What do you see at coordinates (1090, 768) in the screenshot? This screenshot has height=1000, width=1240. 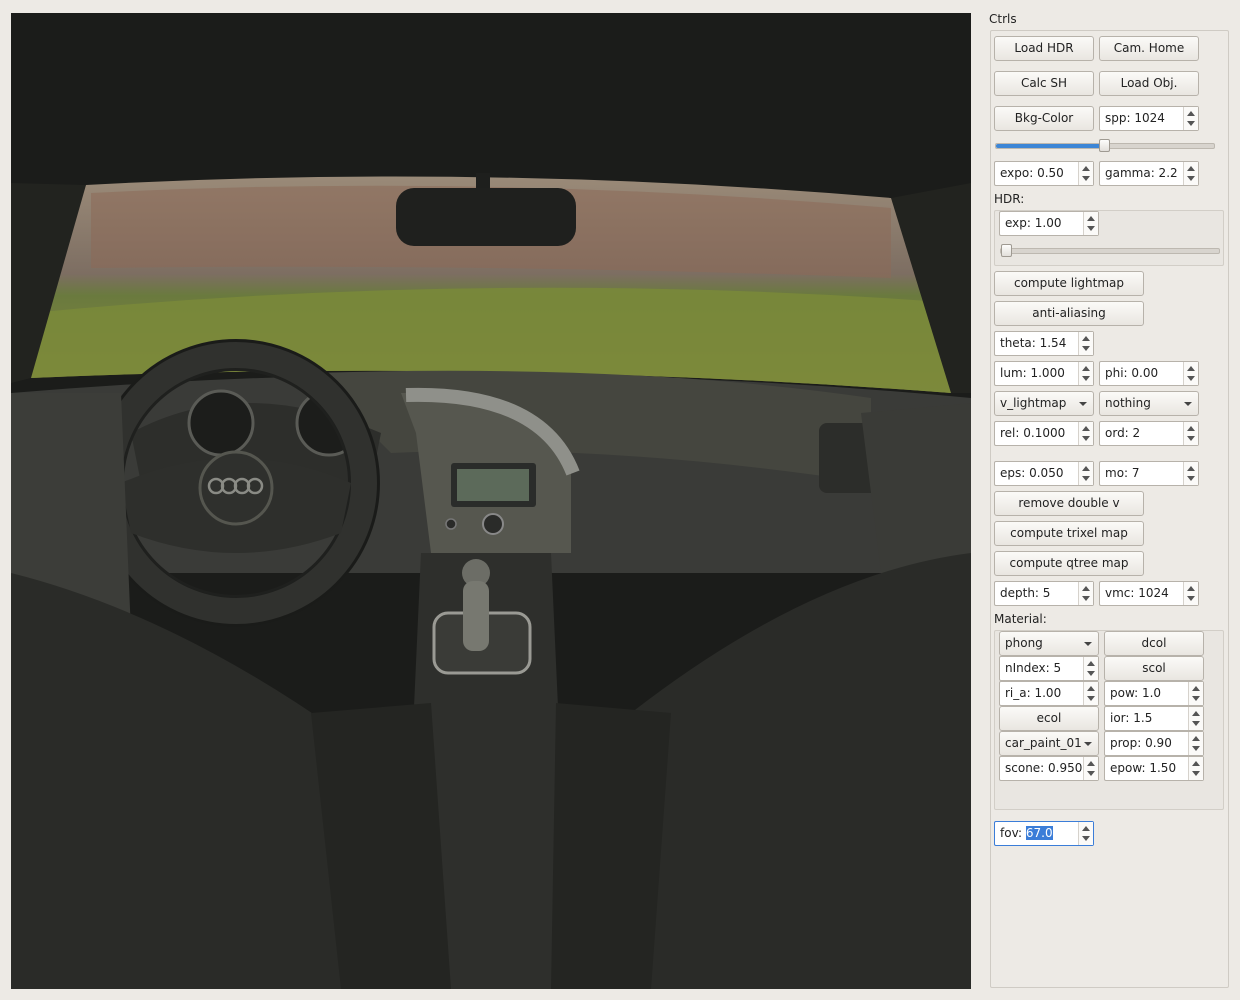 I see `scone-arrows` at bounding box center [1090, 768].